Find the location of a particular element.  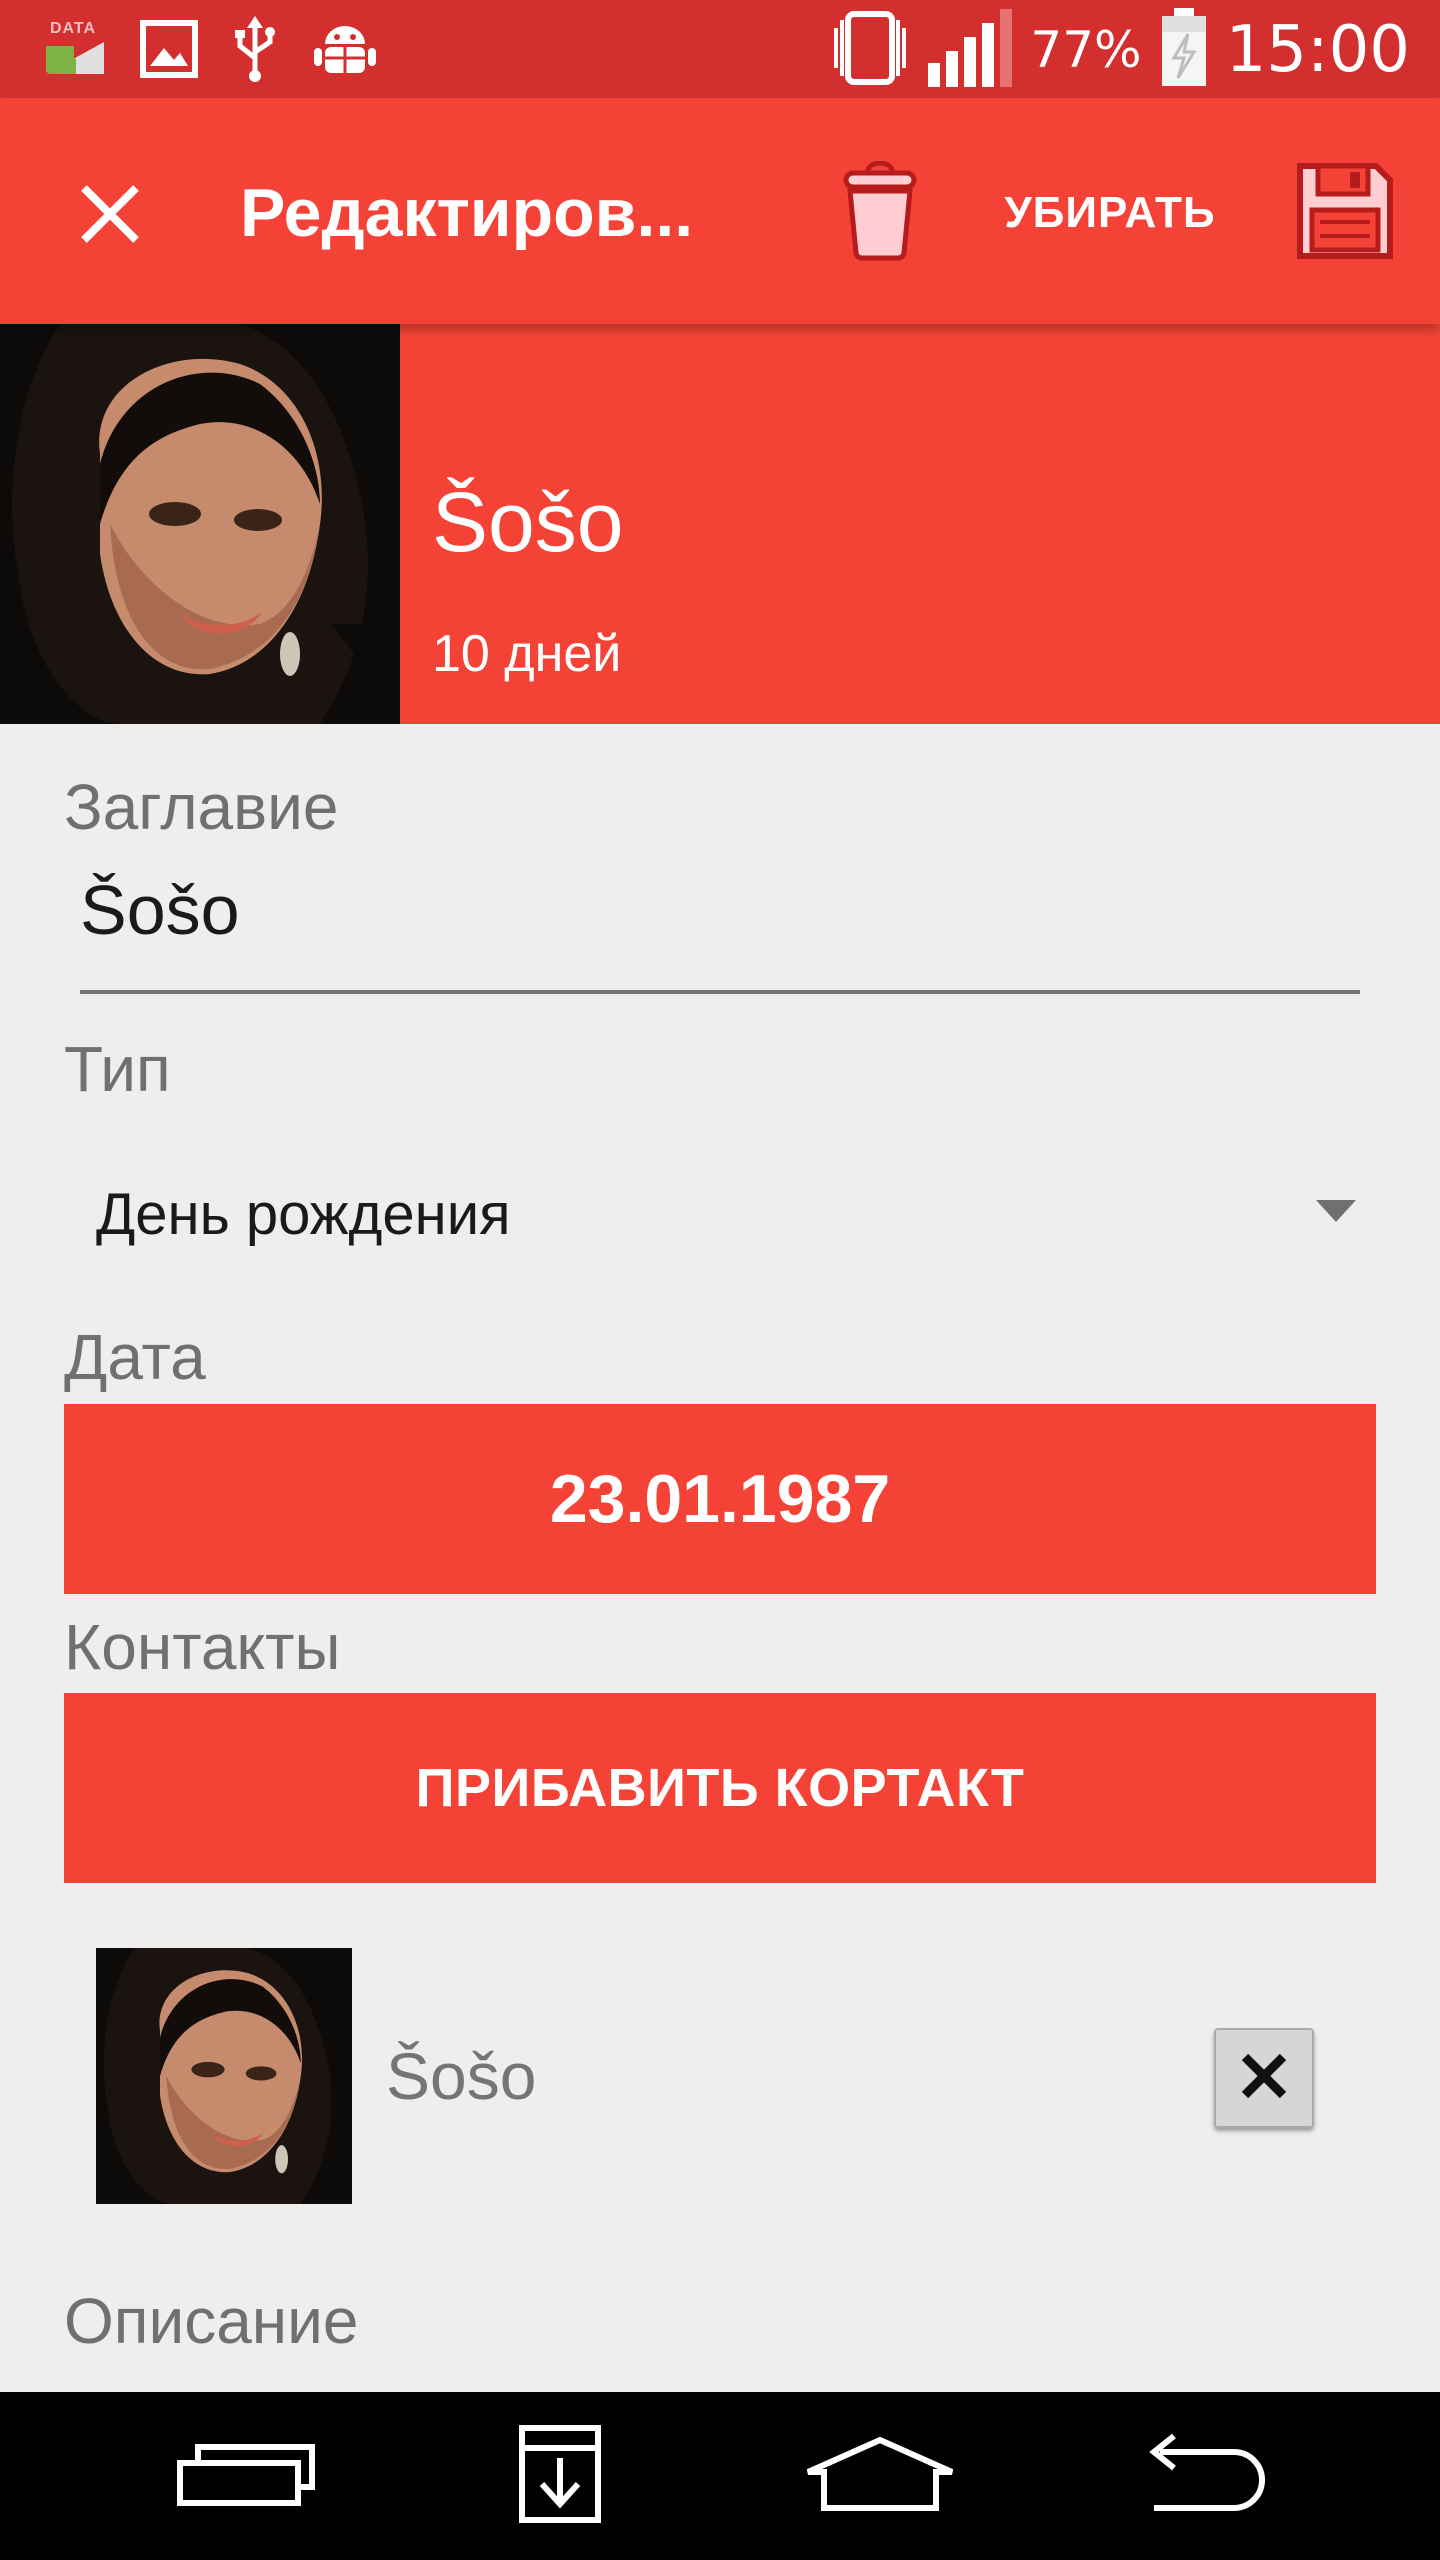

data-icon: DATA is located at coordinates (75, 51).